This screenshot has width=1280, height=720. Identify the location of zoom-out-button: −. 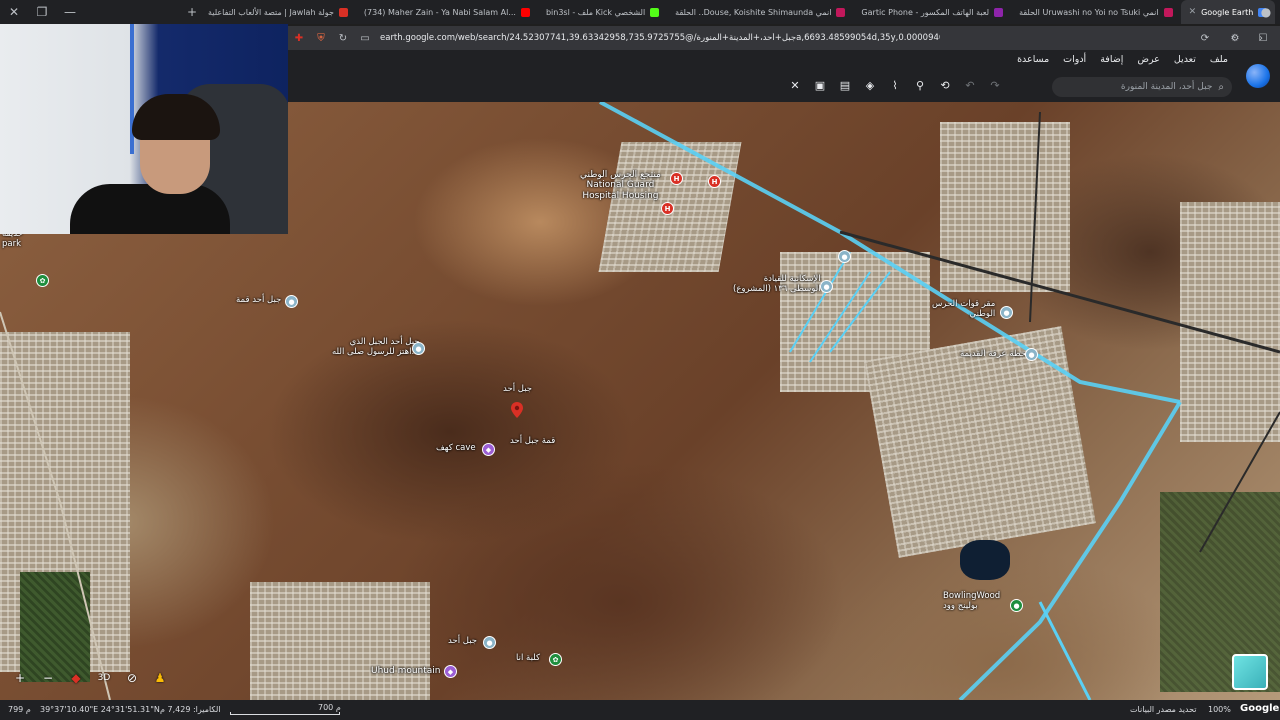
(48, 678).